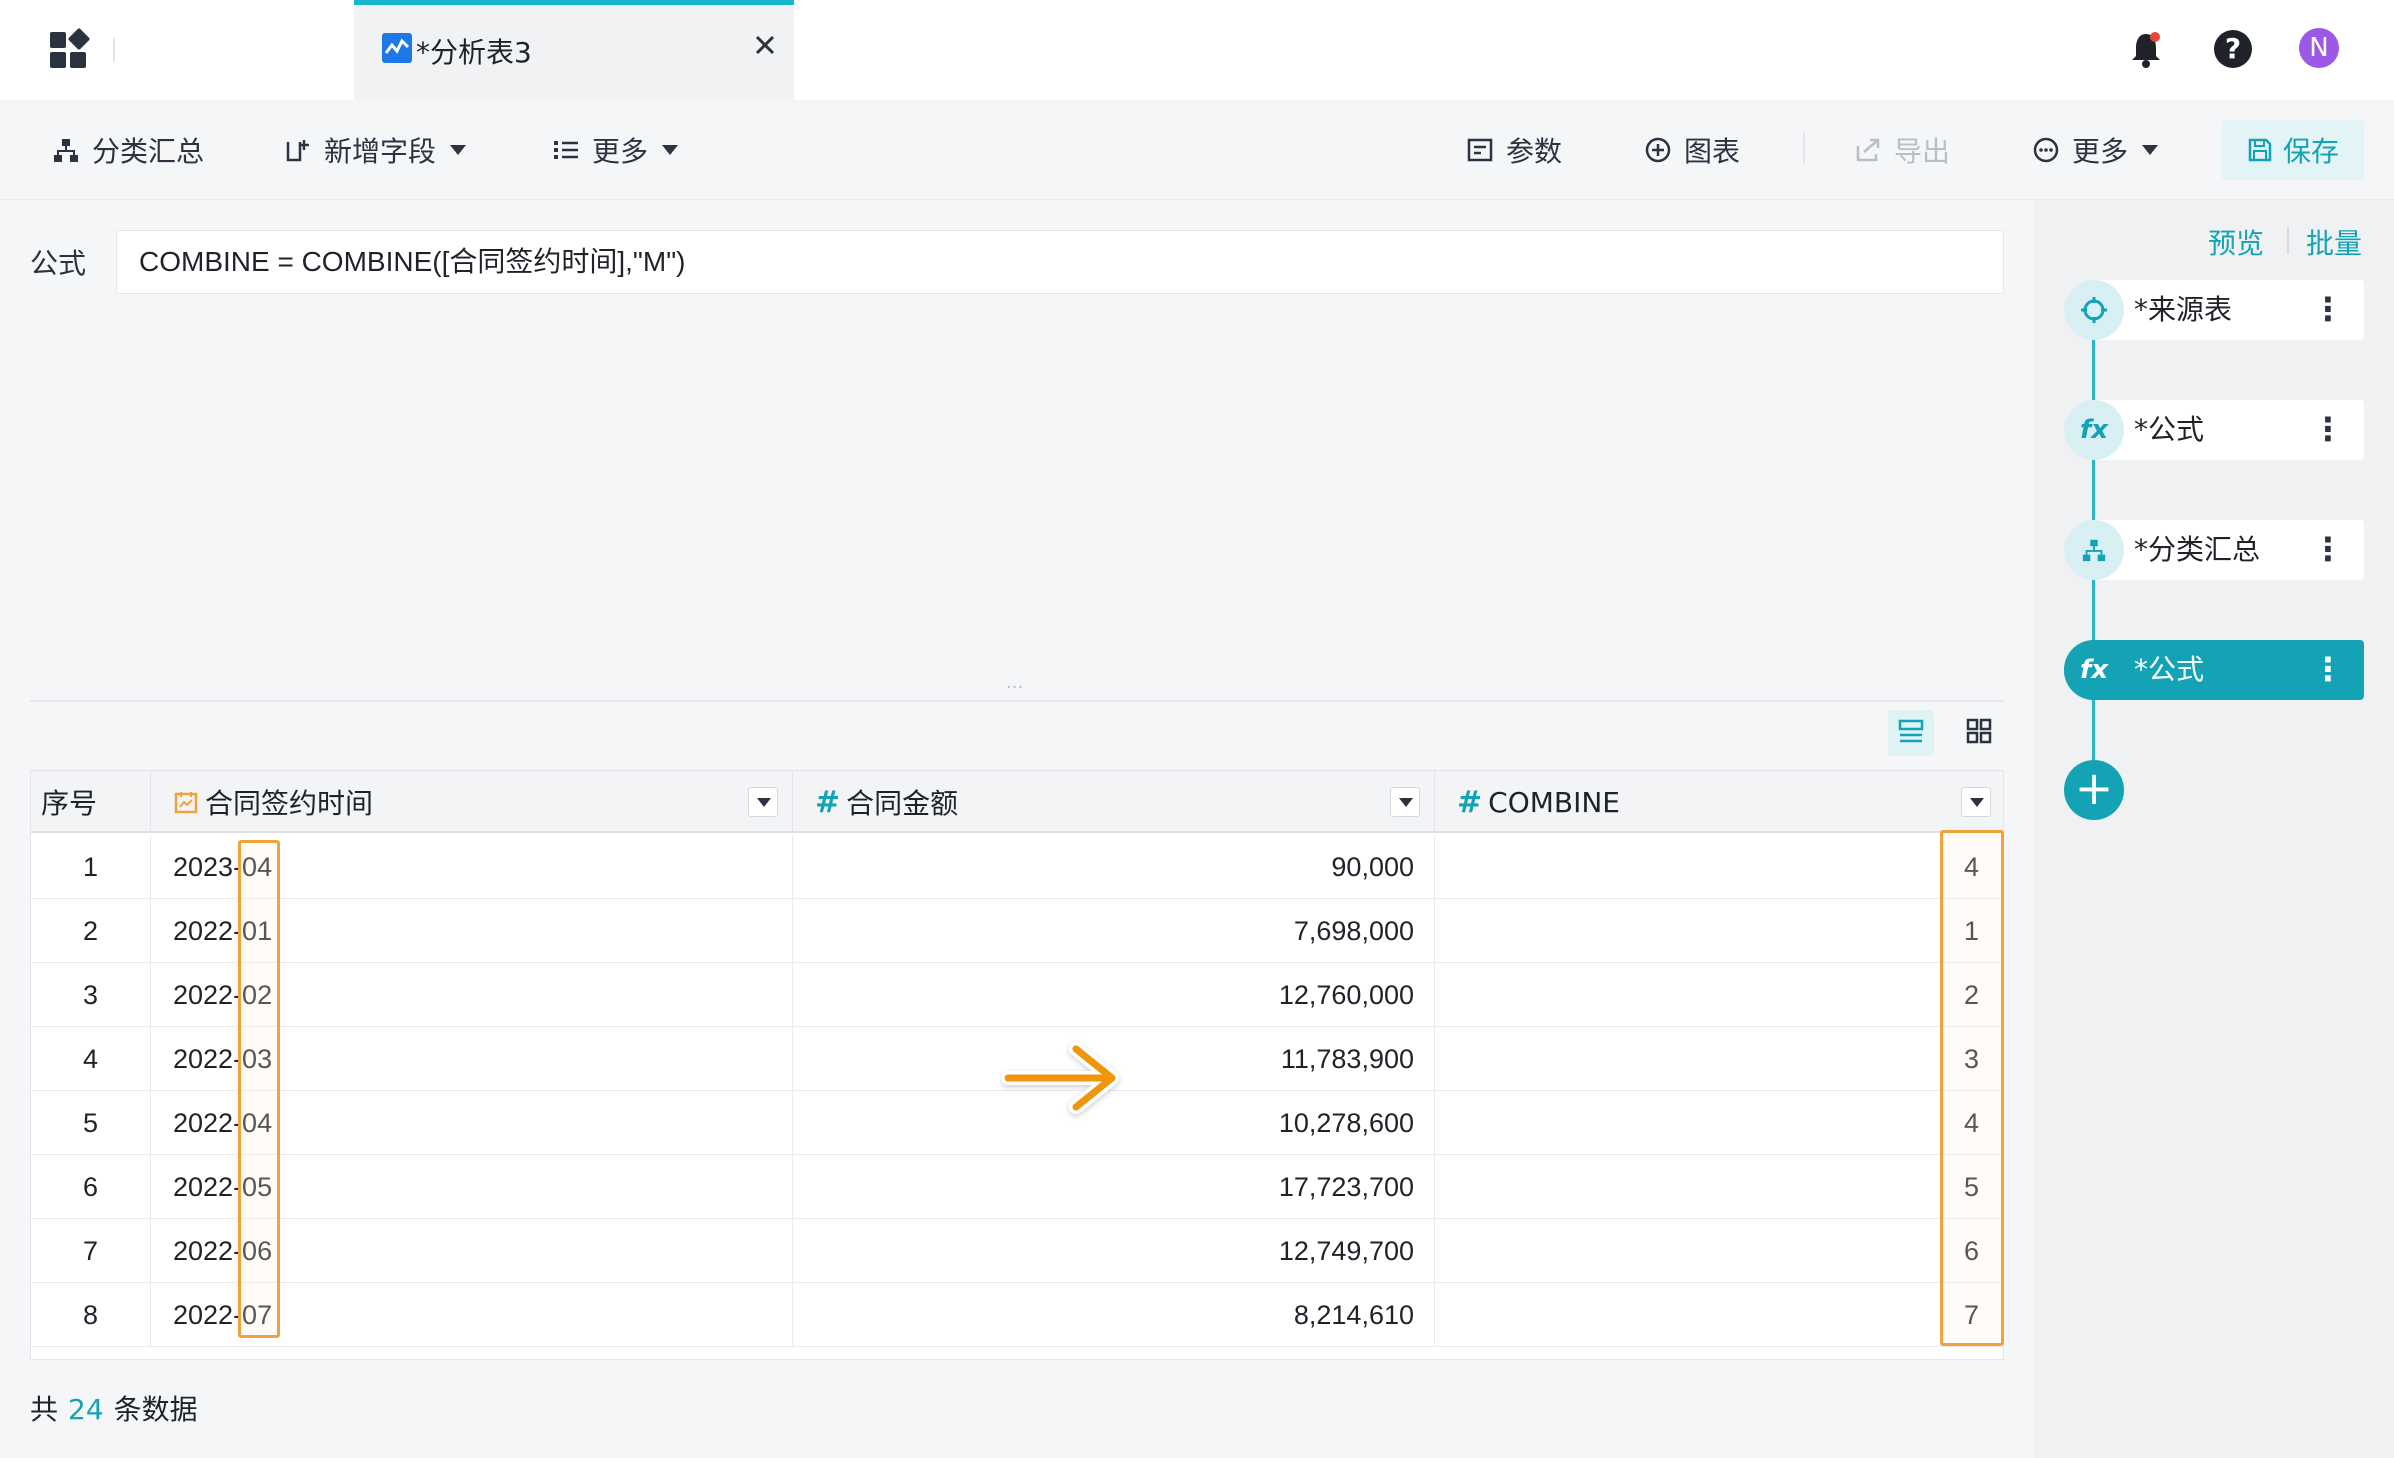 This screenshot has width=2394, height=1458. What do you see at coordinates (1554, 802) in the screenshot?
I see `column-header-label: COMBINE` at bounding box center [1554, 802].